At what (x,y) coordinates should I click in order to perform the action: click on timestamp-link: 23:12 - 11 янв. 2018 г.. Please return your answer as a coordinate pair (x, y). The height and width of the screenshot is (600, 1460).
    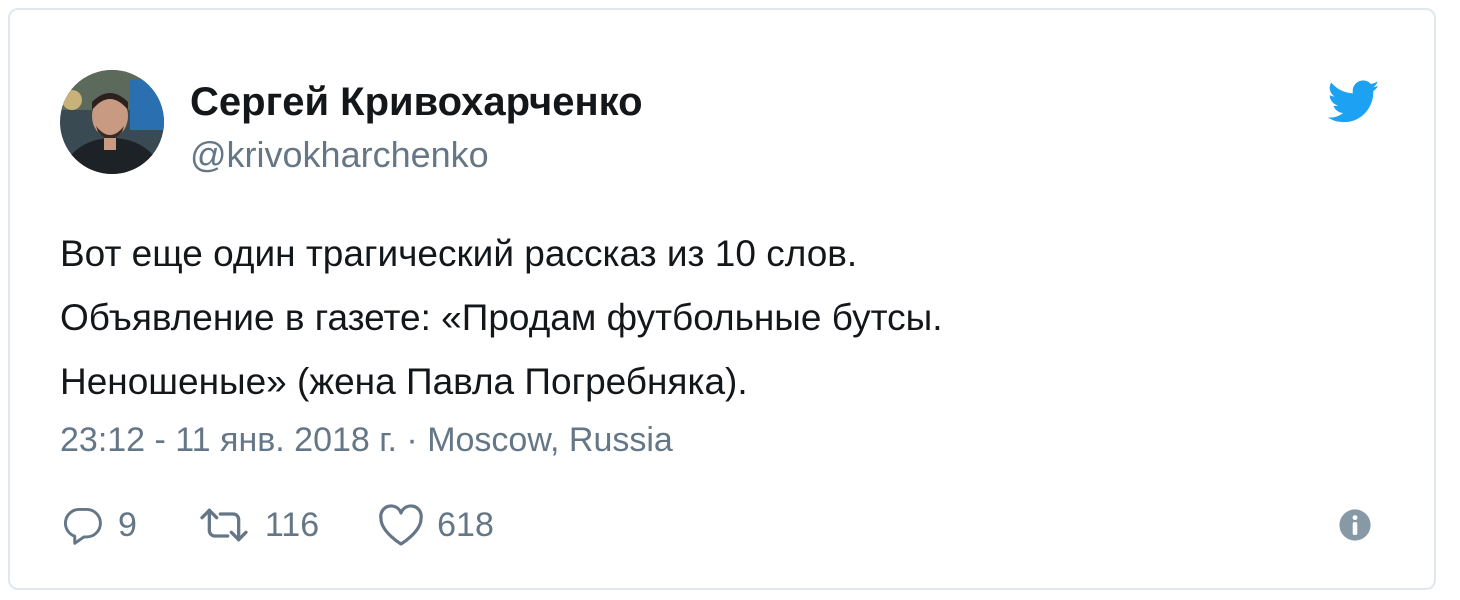
    Looking at the image, I should click on (228, 440).